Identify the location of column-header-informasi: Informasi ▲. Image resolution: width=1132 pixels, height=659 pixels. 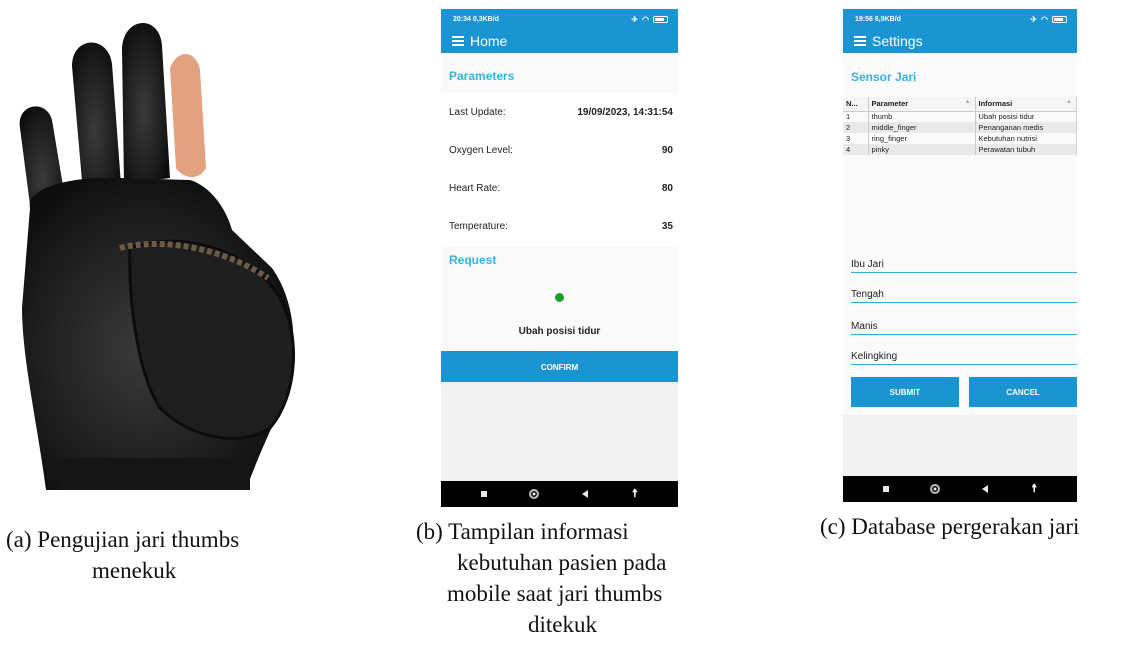
(1026, 104).